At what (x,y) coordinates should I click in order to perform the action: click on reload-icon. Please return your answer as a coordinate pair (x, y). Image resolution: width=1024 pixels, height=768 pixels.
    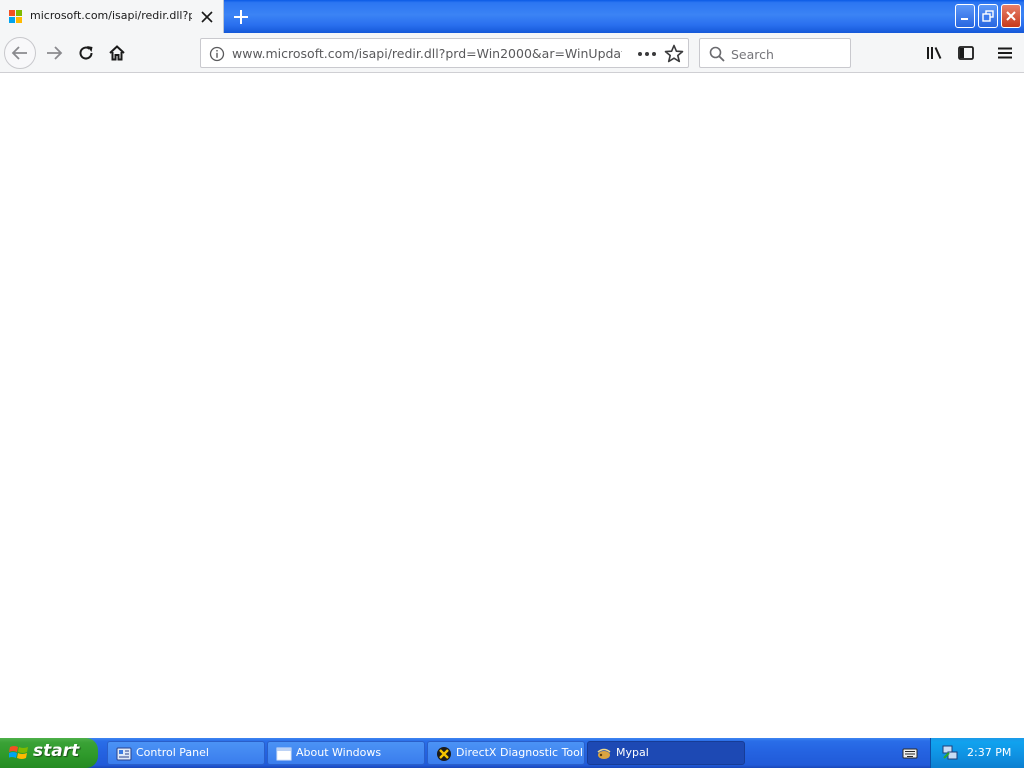
    Looking at the image, I should click on (86, 53).